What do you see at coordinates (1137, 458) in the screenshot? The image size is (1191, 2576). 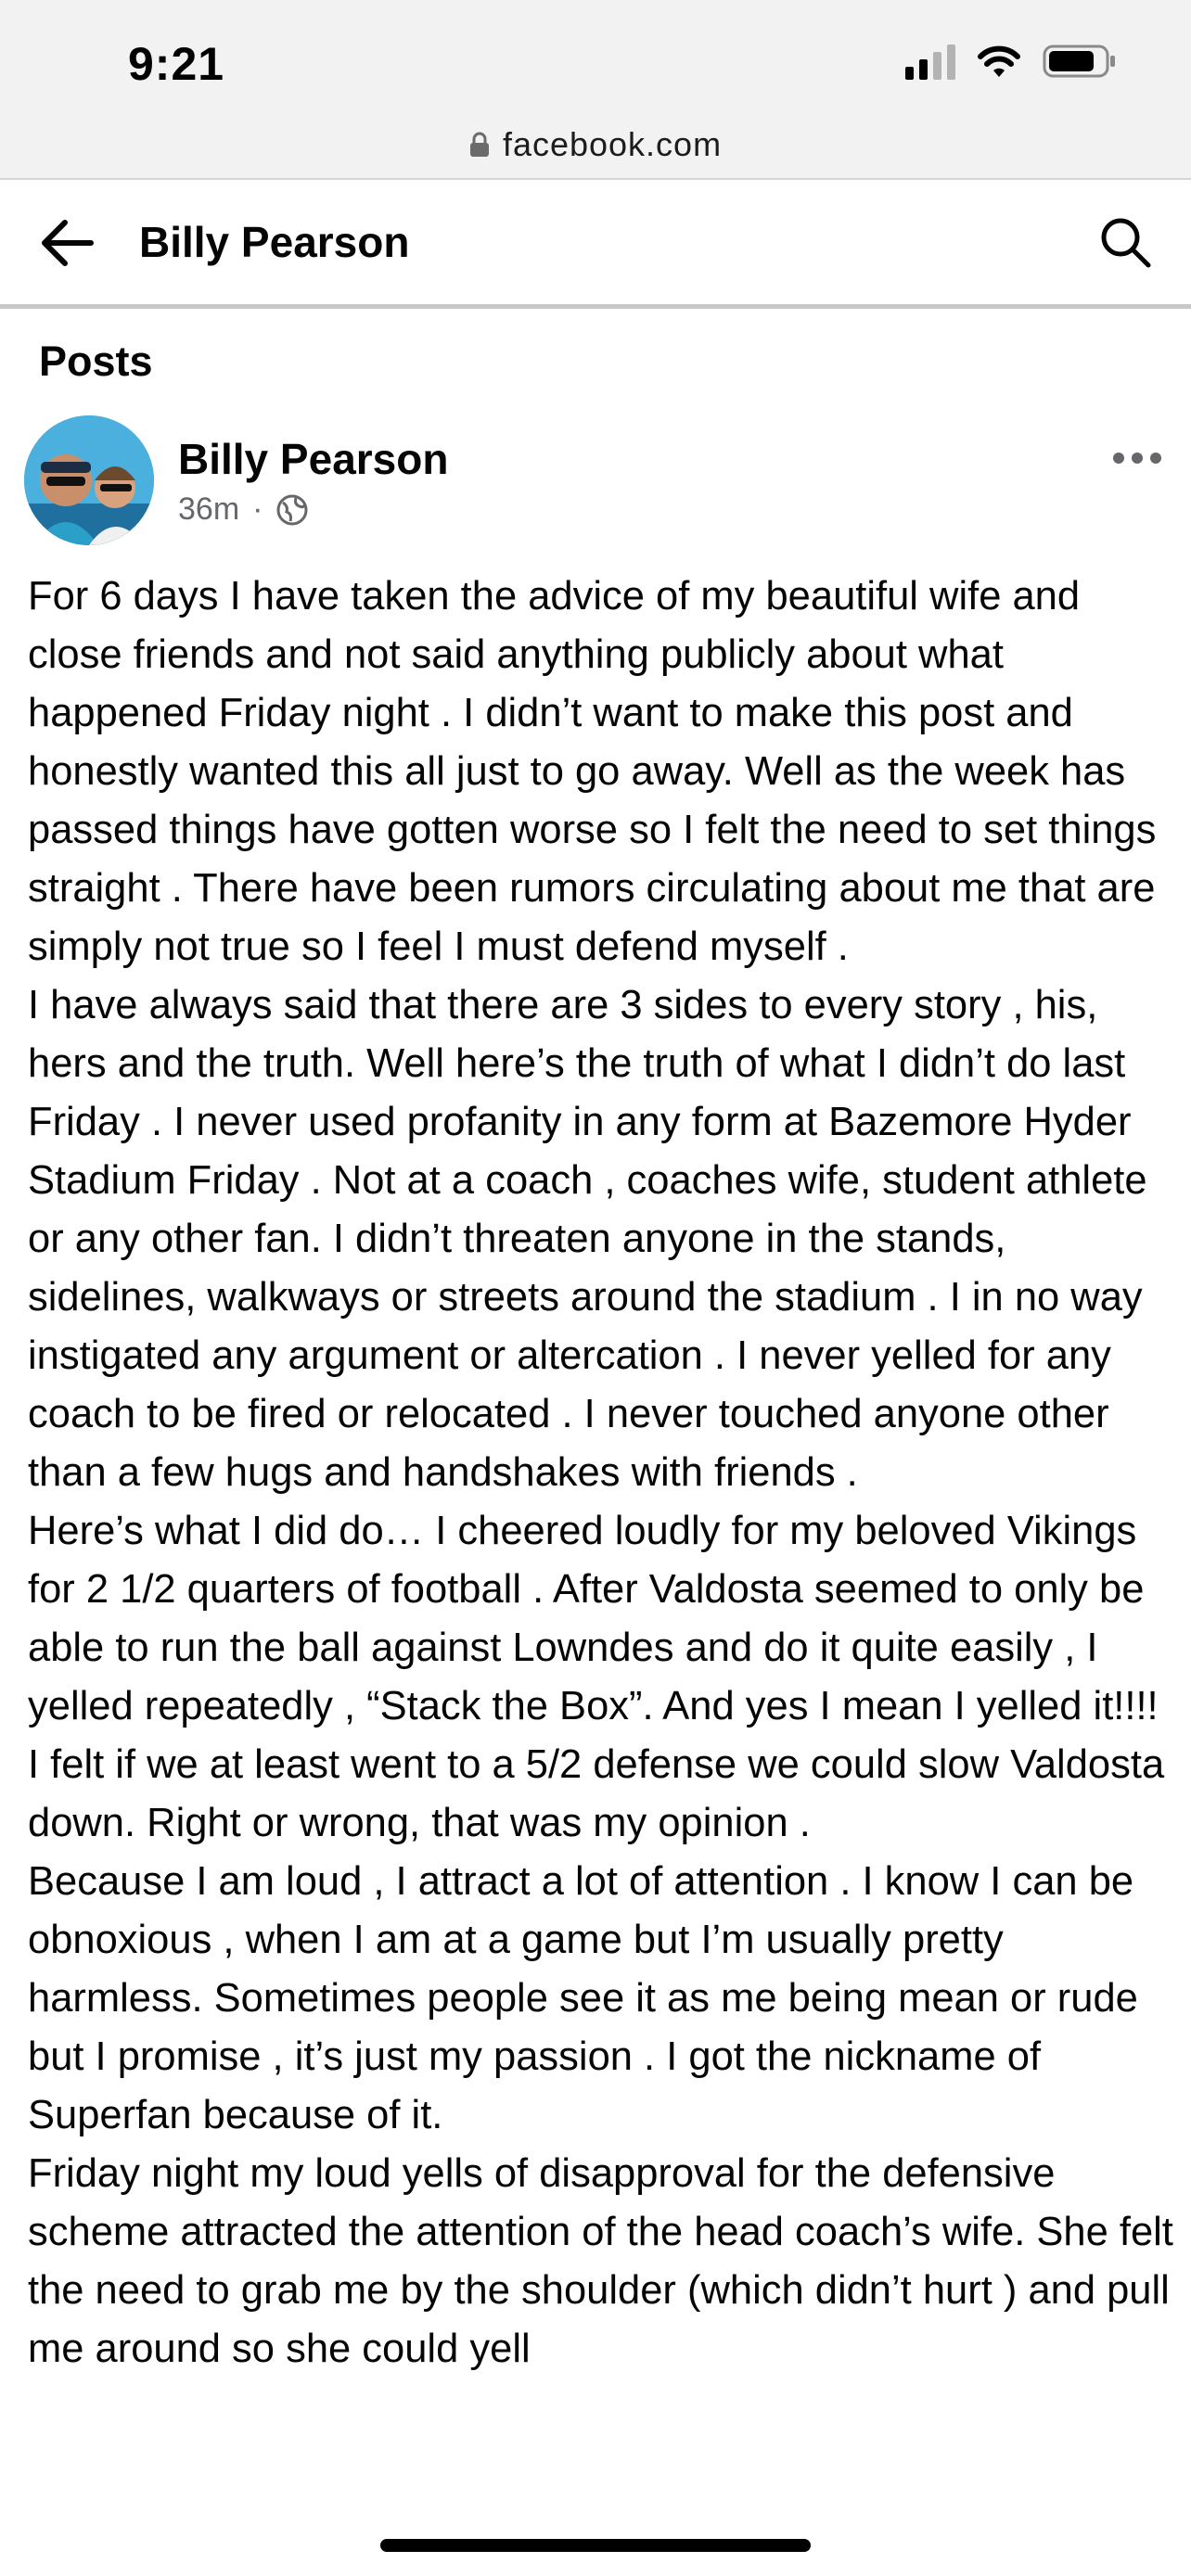 I see `more-horizontal-icon` at bounding box center [1137, 458].